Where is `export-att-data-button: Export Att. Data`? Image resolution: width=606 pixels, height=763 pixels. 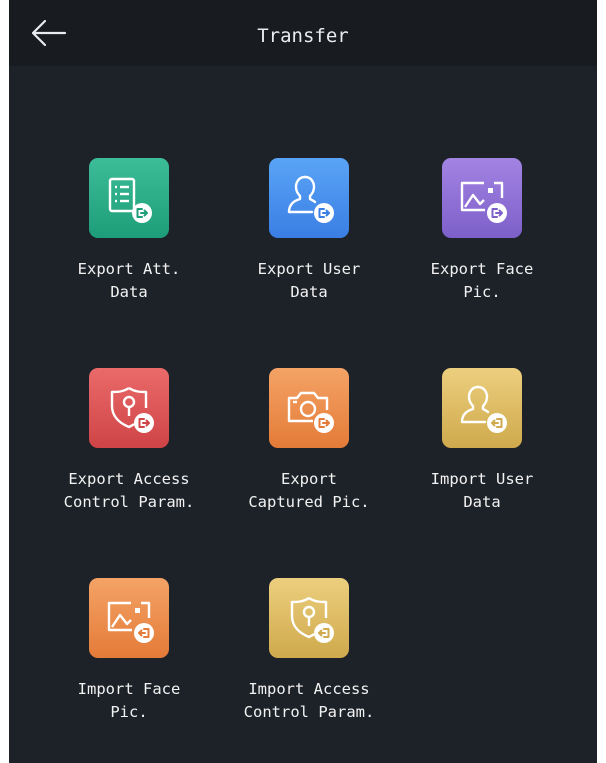 export-att-data-button: Export Att. Data is located at coordinates (129, 238).